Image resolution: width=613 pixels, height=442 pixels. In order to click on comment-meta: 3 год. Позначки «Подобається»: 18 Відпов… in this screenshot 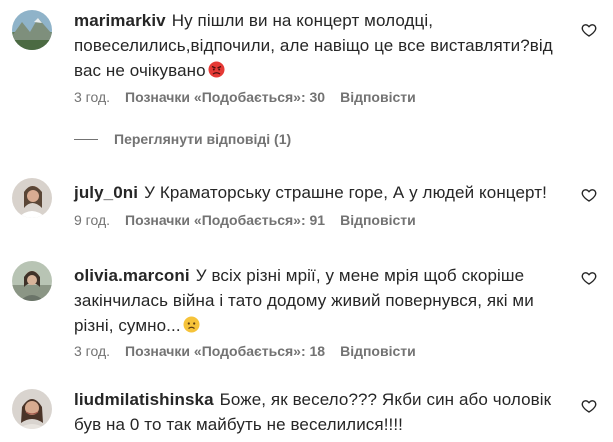, I will do `click(252, 351)`.